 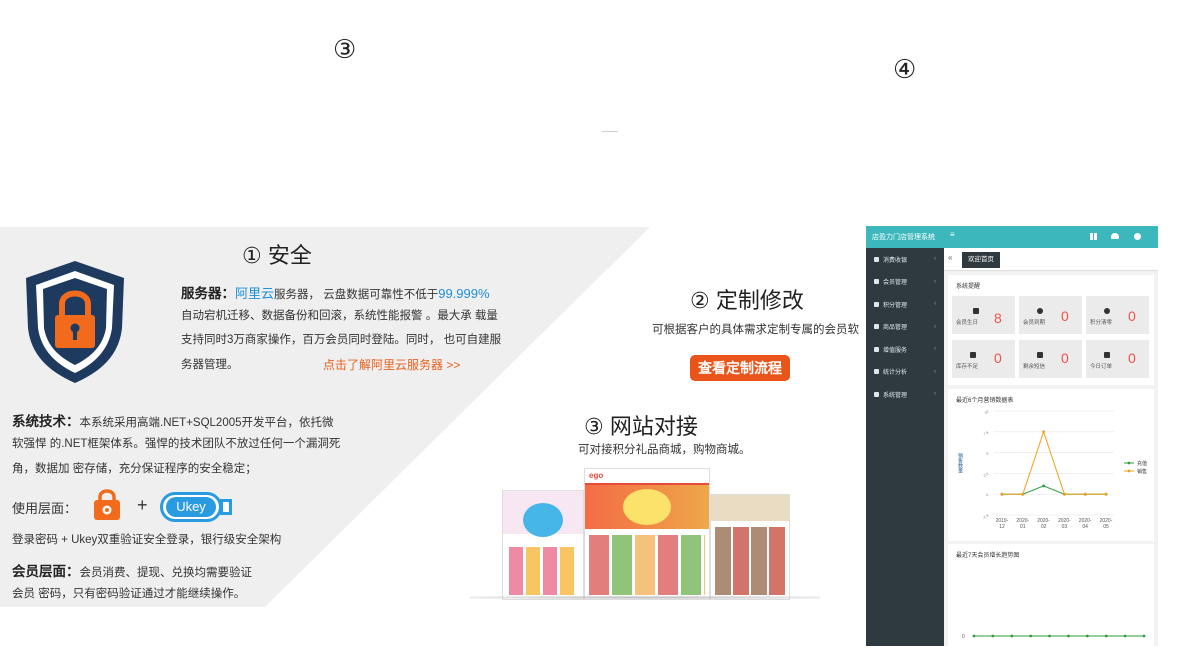 I want to click on shield-lock-icon, so click(x=75, y=322).